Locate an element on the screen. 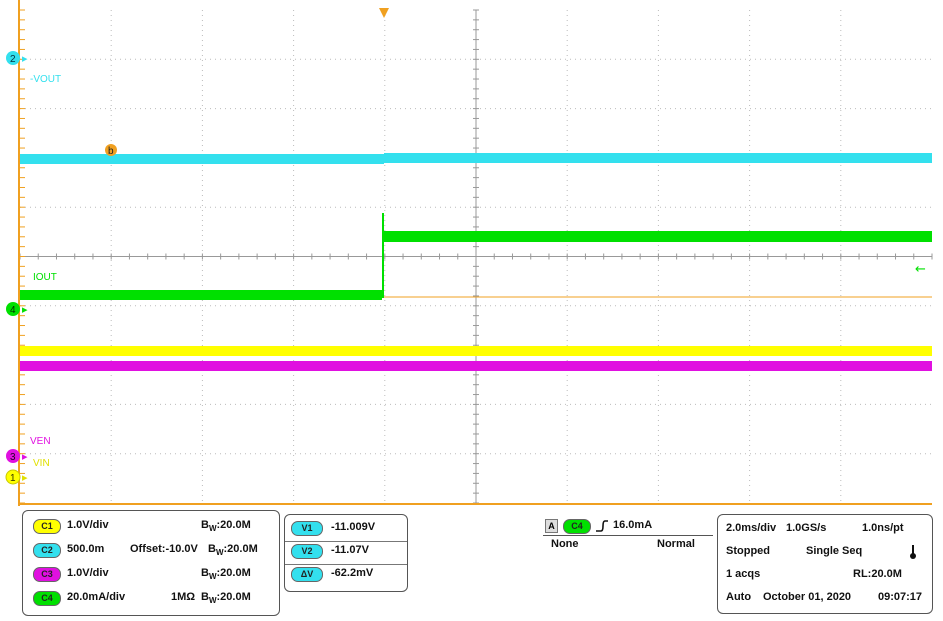  b-marker-label: b is located at coordinates (111, 151).